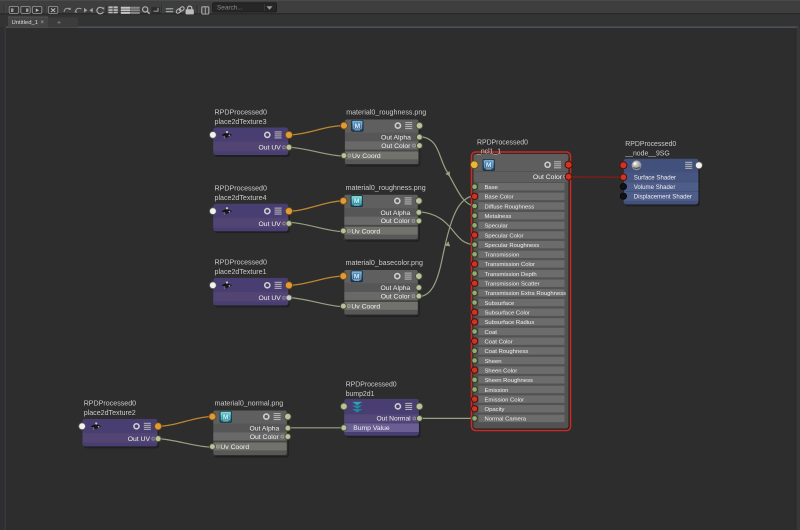 Image resolution: width=800 pixels, height=530 pixels. Describe the element at coordinates (493, 362) in the screenshot. I see `svg-text: Sheen` at that location.